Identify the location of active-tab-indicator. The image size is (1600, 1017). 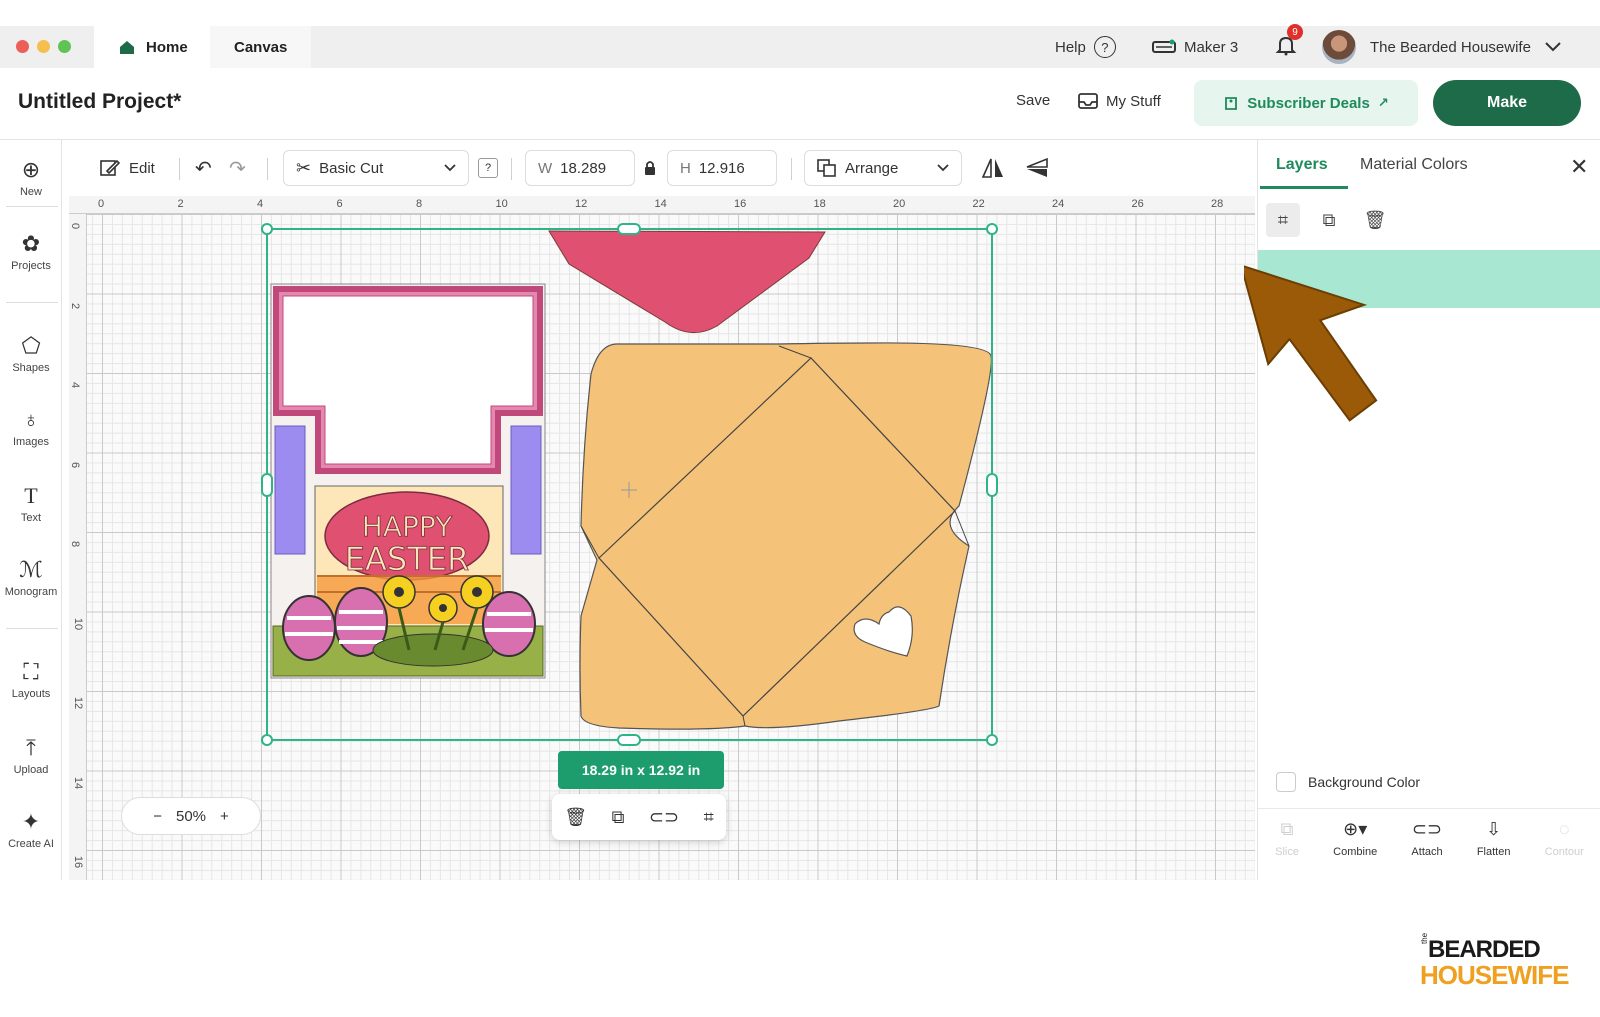
(1304, 187).